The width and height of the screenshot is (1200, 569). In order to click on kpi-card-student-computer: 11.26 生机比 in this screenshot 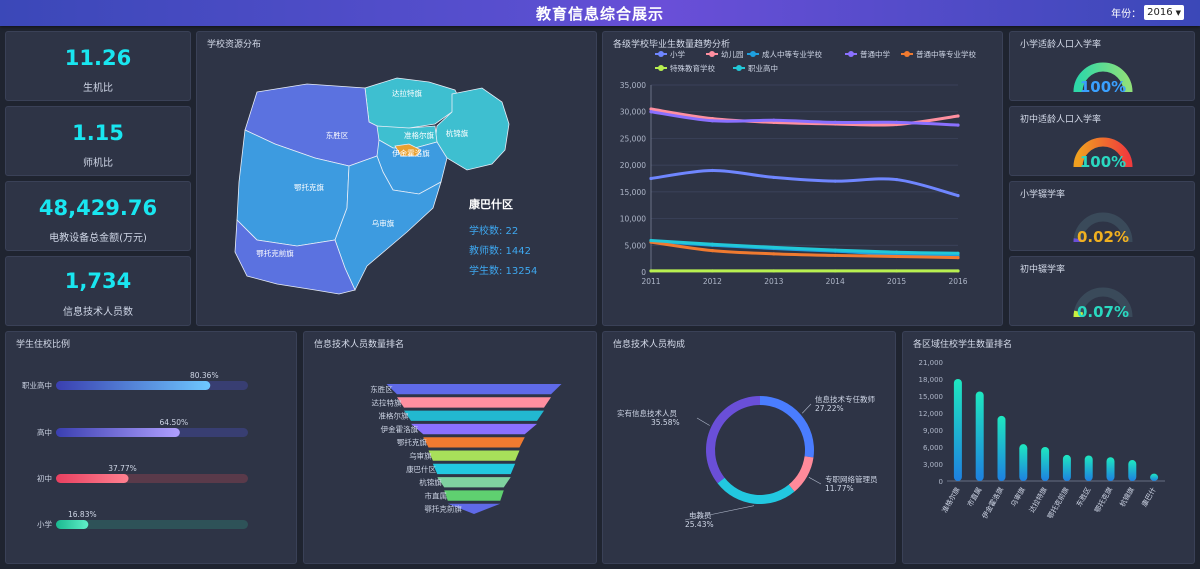, I will do `click(98, 66)`.